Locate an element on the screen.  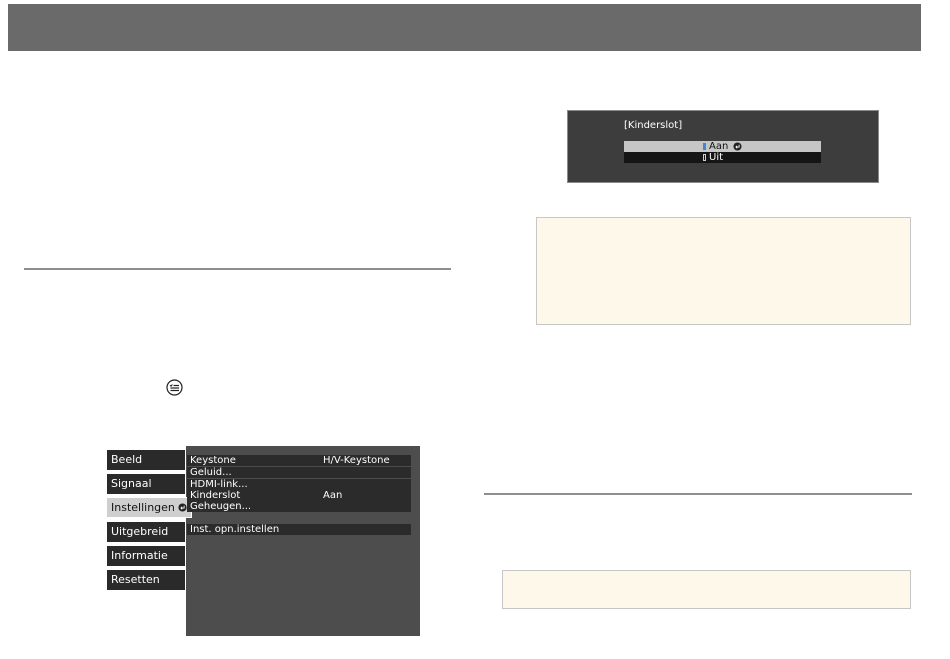
row-value: H/V-Keystone is located at coordinates (356, 460).